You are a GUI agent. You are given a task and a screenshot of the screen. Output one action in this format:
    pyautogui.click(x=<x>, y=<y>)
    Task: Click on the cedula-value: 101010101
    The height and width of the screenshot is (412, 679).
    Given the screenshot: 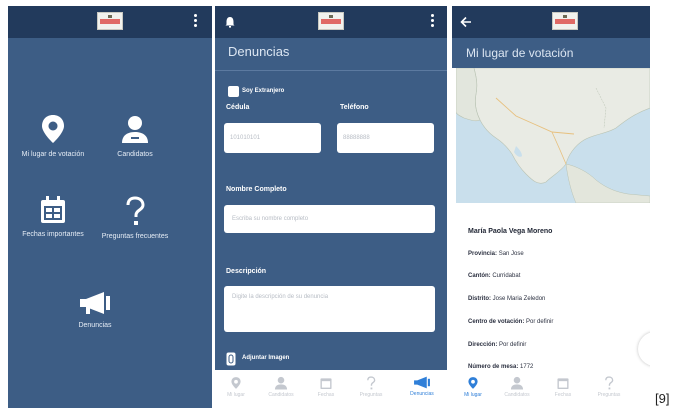 What is the action you would take?
    pyautogui.click(x=245, y=138)
    